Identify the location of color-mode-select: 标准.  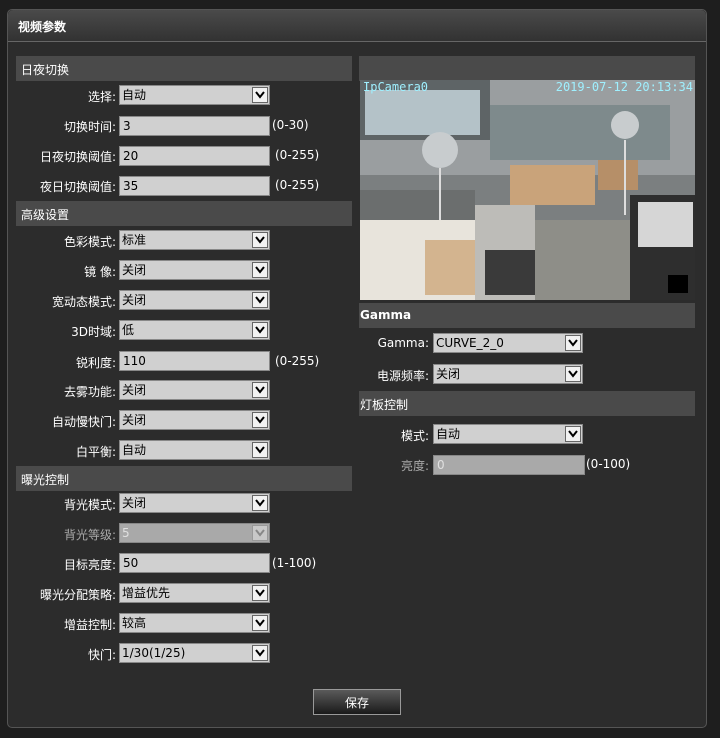
(194, 240).